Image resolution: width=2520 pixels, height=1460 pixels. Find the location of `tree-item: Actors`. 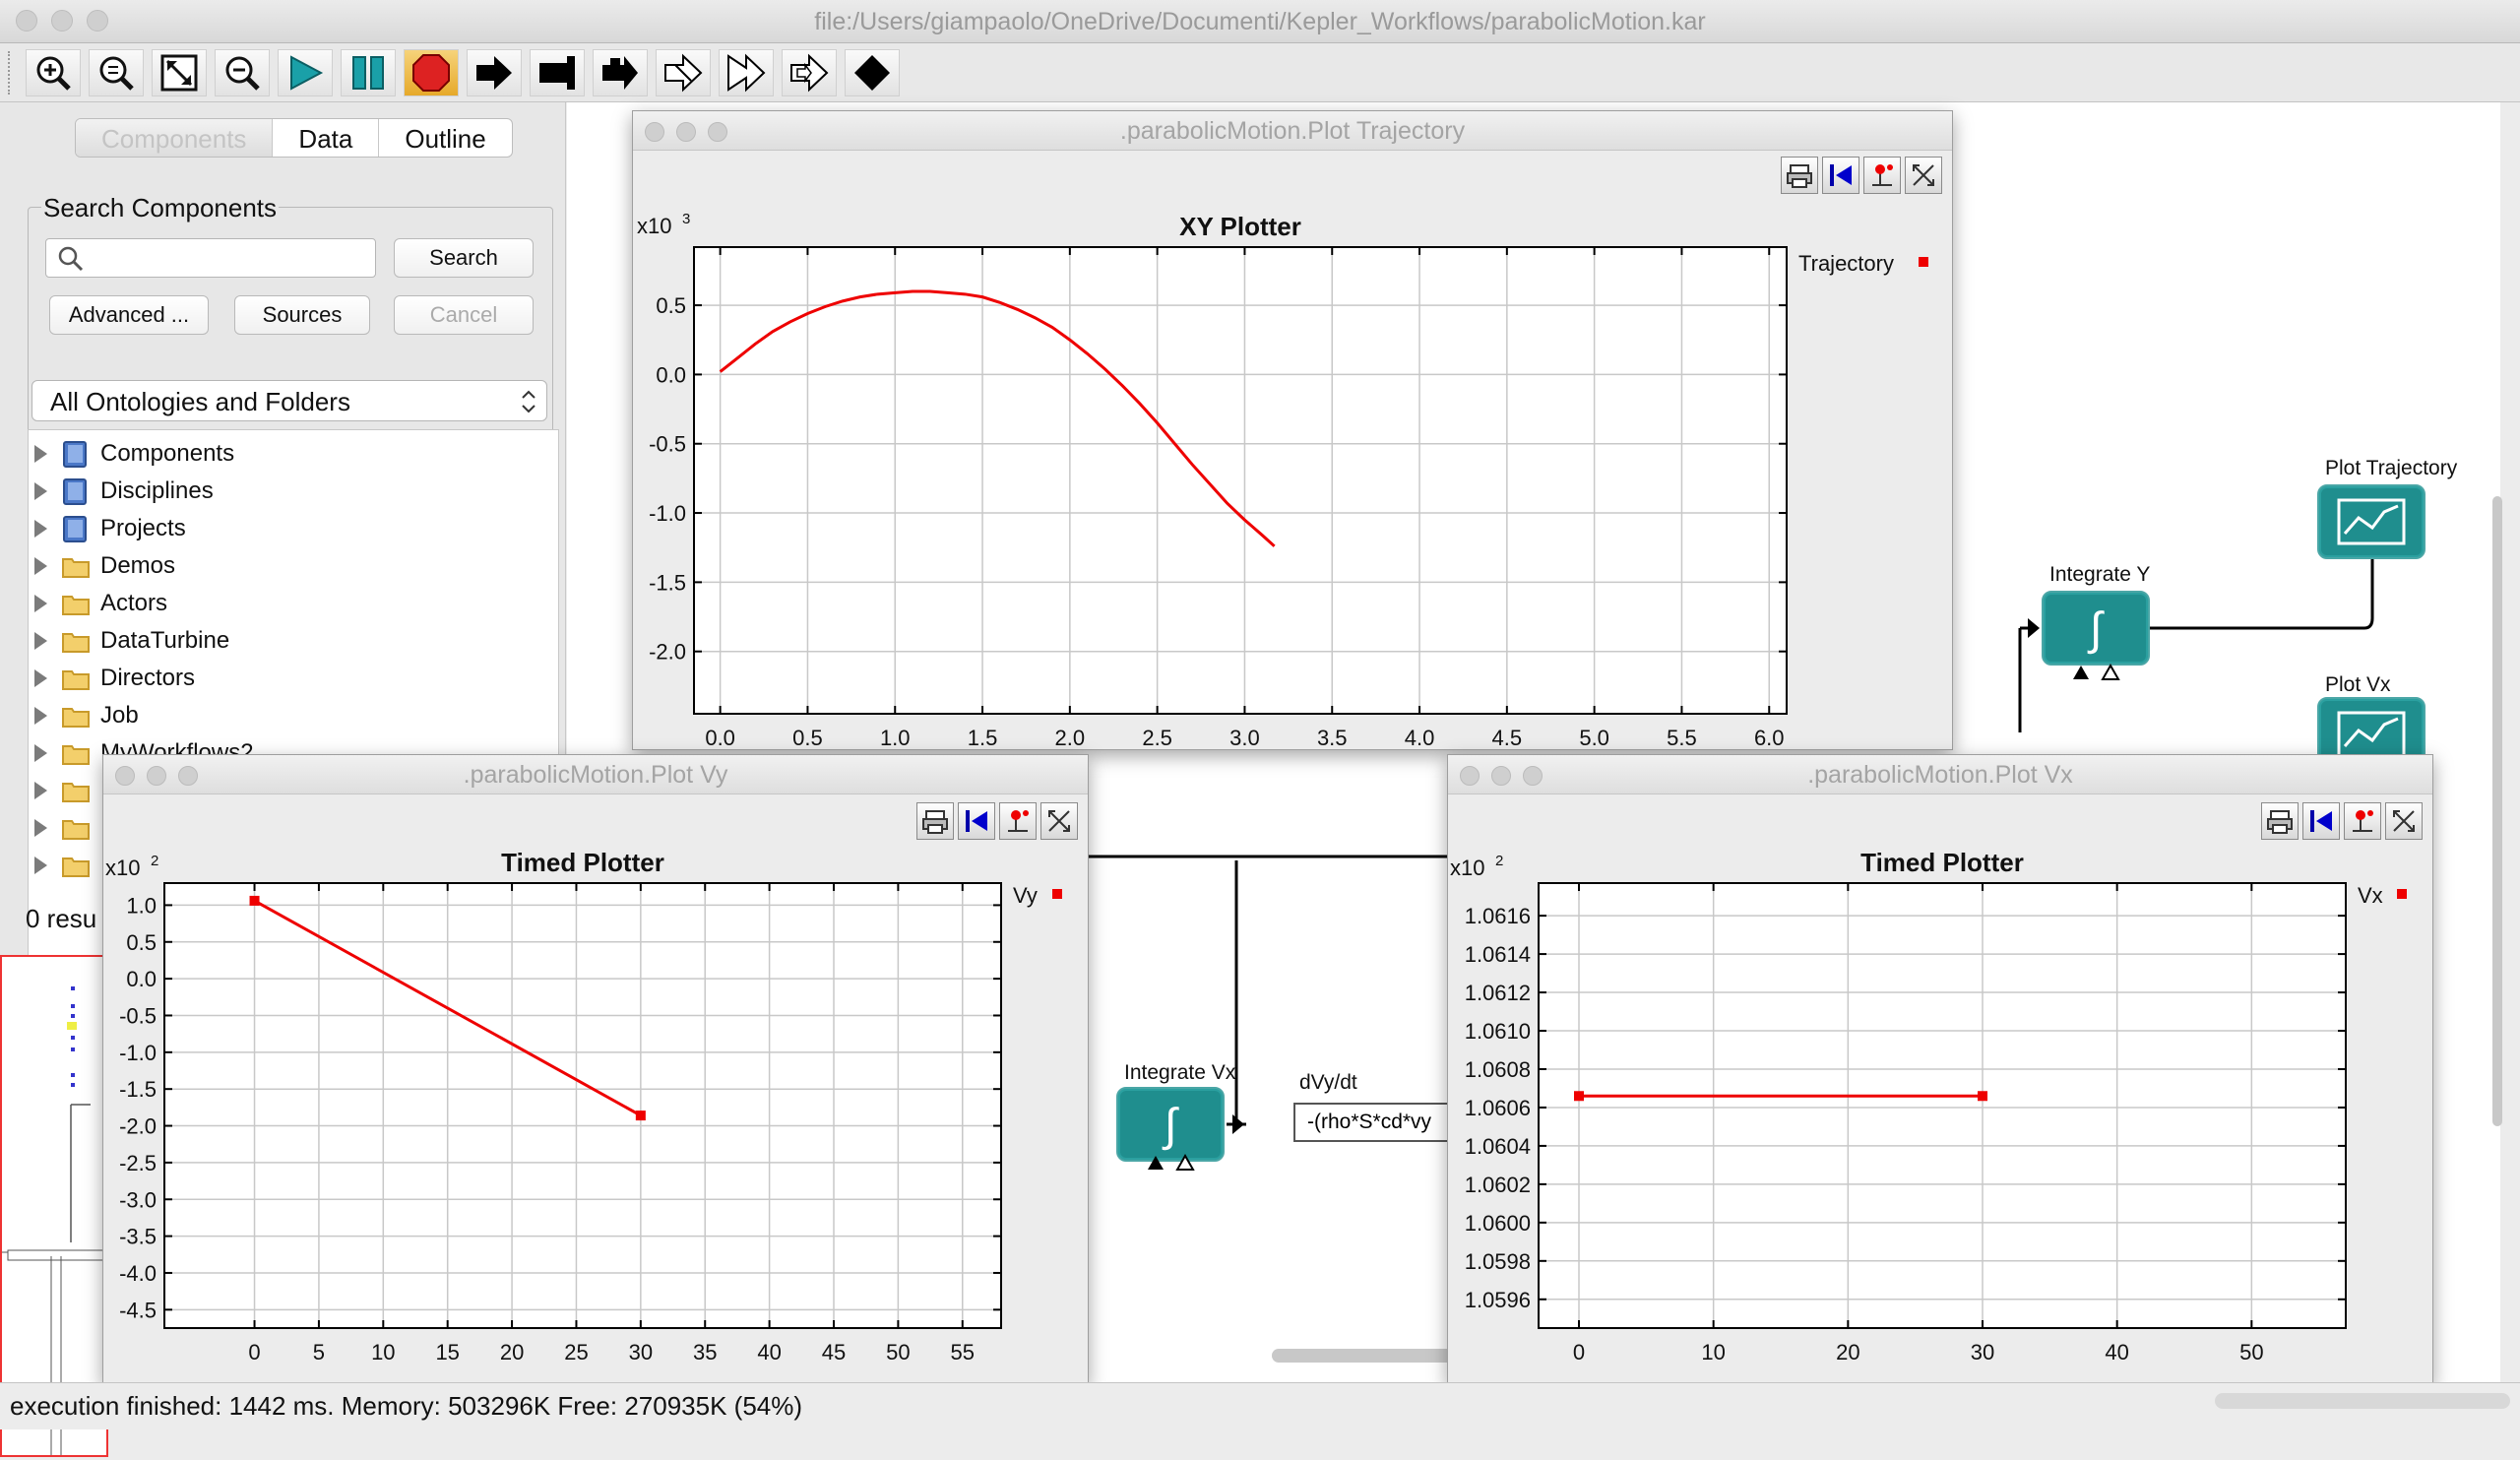

tree-item: Actors is located at coordinates (100, 603).